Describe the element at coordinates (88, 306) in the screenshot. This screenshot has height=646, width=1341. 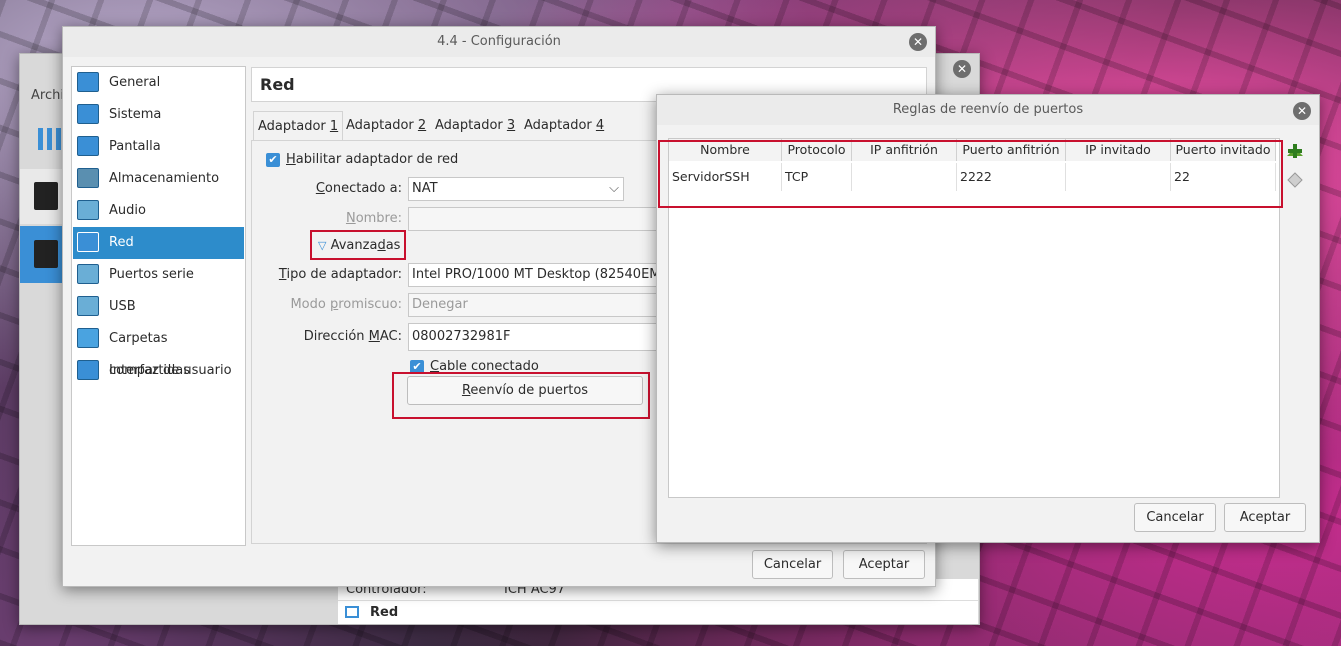
I see `usb-icon` at that location.